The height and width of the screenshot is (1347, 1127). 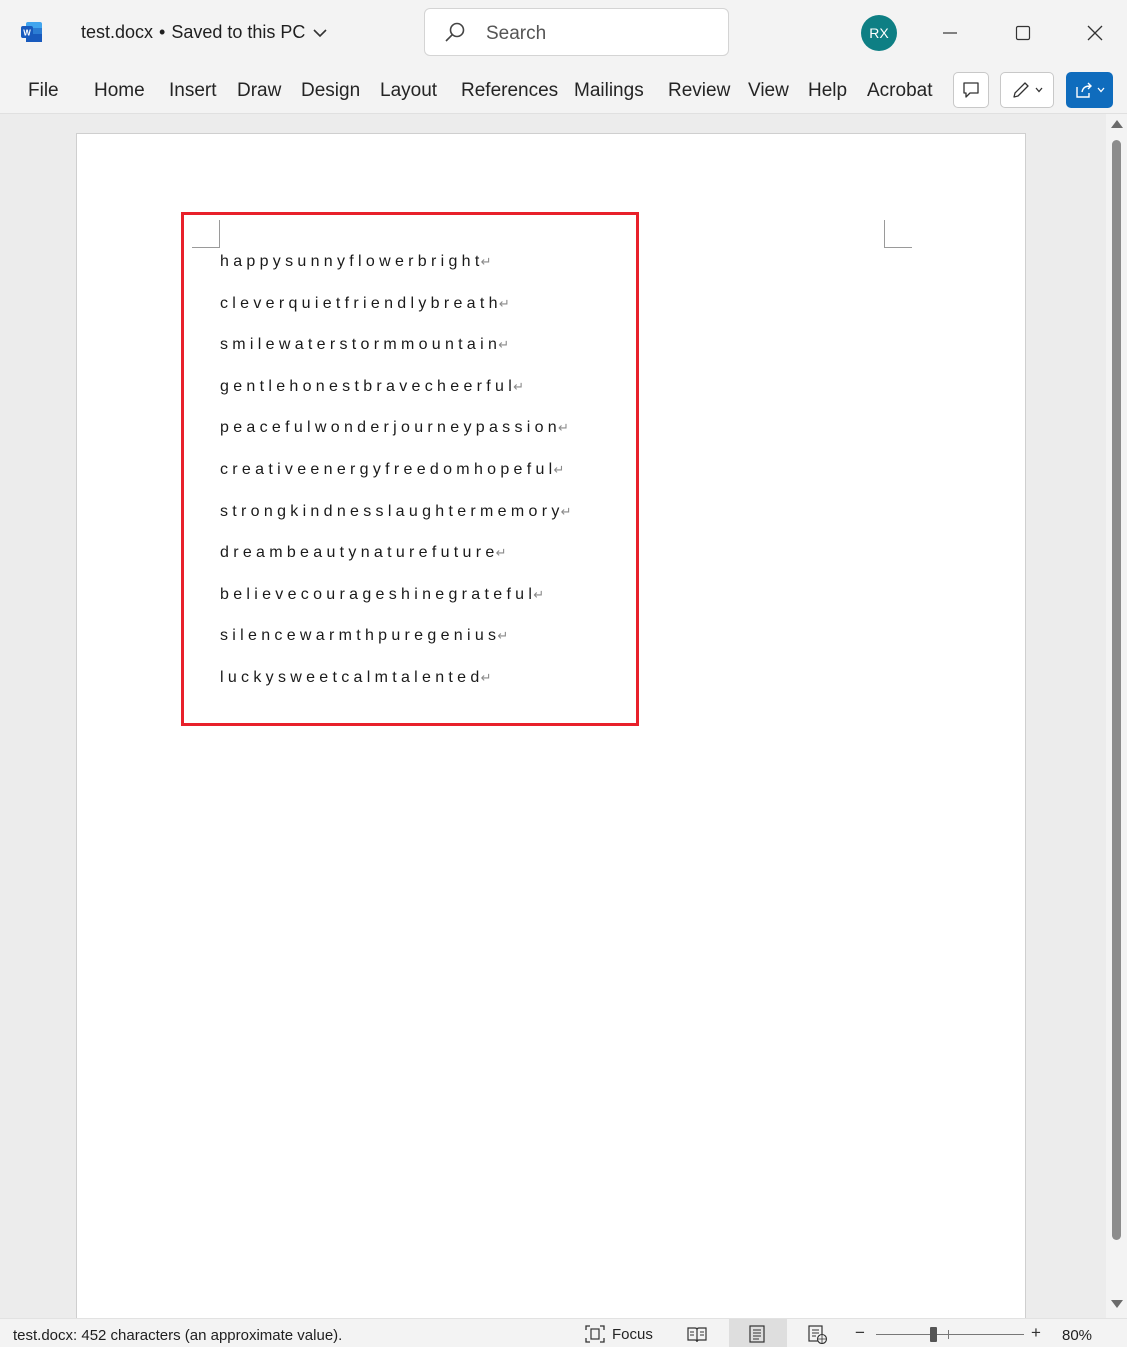 What do you see at coordinates (388, 469) in the screenshot?
I see `paragraph-text: creativeenergyfreedomhopeful` at bounding box center [388, 469].